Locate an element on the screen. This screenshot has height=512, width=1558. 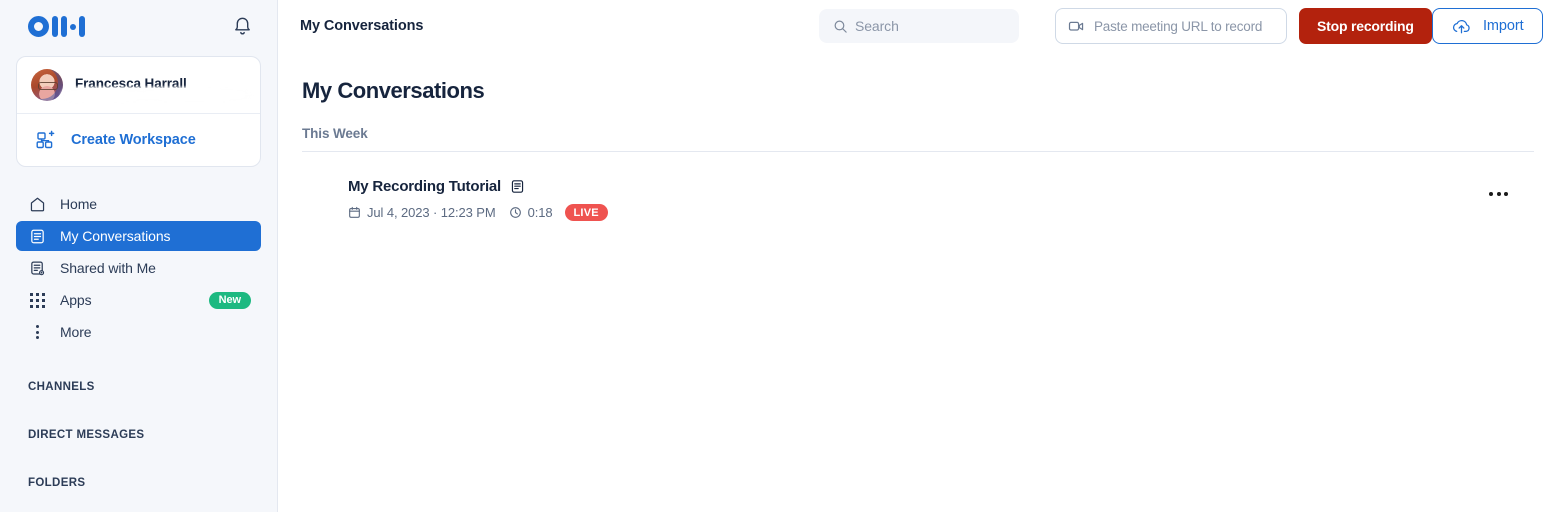
profile-card: Francesca Harrall Create Workspace is located at coordinates (138, 111).